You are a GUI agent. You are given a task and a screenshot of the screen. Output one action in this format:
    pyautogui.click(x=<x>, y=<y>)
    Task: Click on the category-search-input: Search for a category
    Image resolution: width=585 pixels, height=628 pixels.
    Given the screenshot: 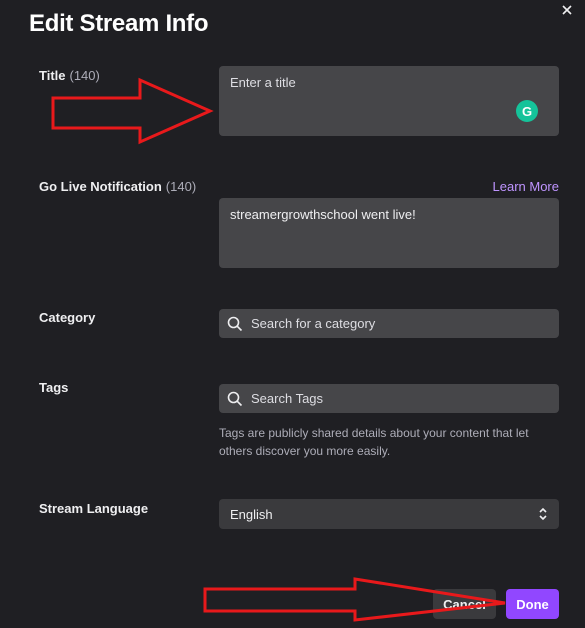 What is the action you would take?
    pyautogui.click(x=389, y=323)
    